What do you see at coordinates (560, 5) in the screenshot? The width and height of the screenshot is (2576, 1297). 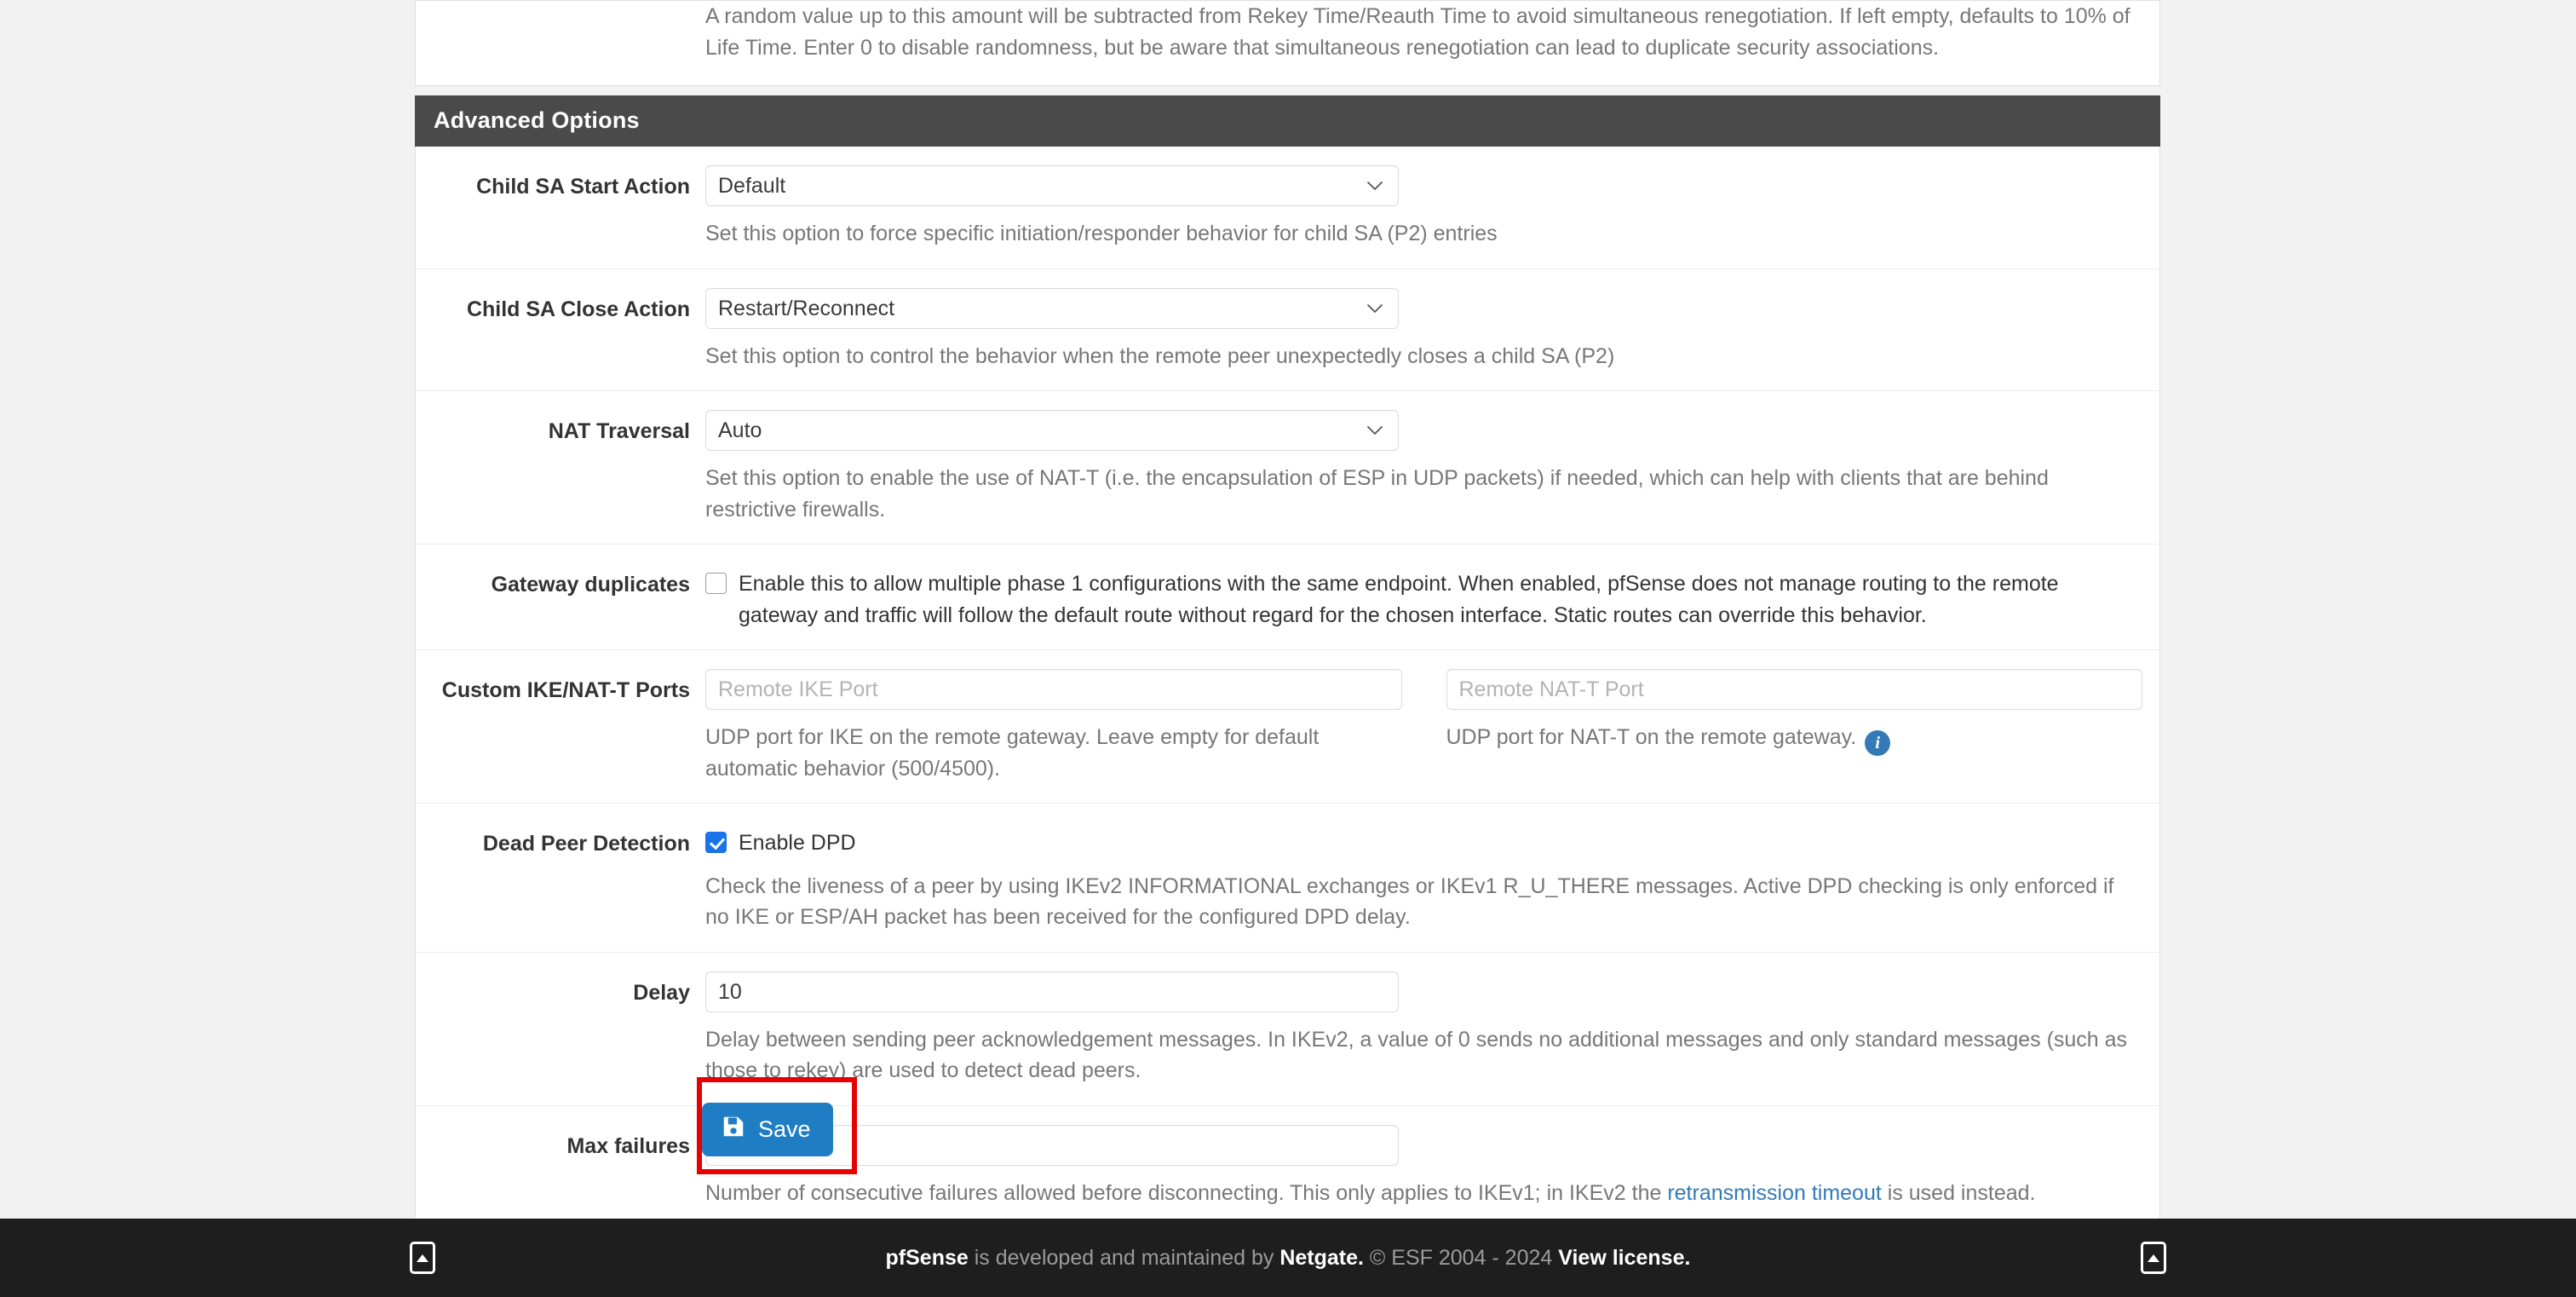 I see `randomness-empty-label` at bounding box center [560, 5].